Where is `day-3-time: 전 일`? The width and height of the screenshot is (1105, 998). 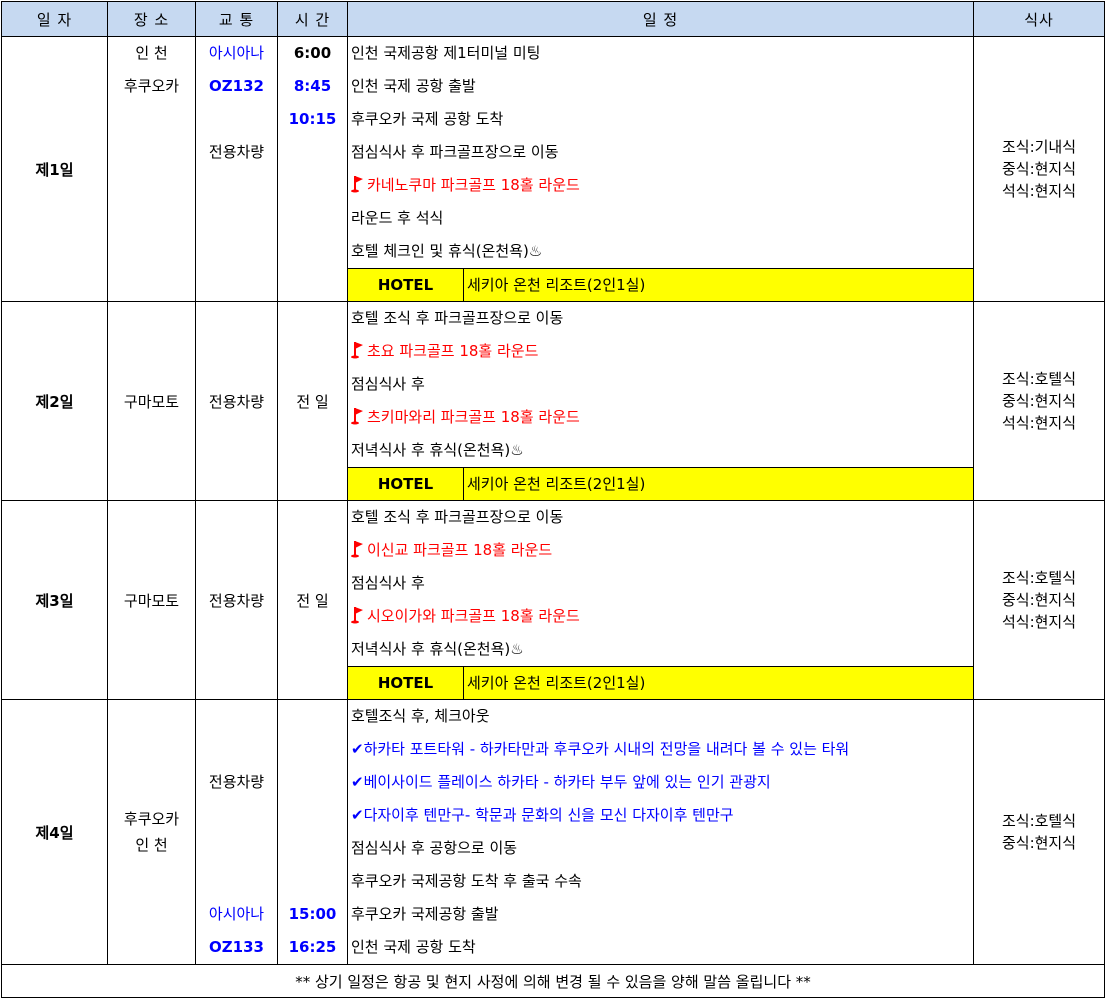 day-3-time: 전 일 is located at coordinates (312, 600).